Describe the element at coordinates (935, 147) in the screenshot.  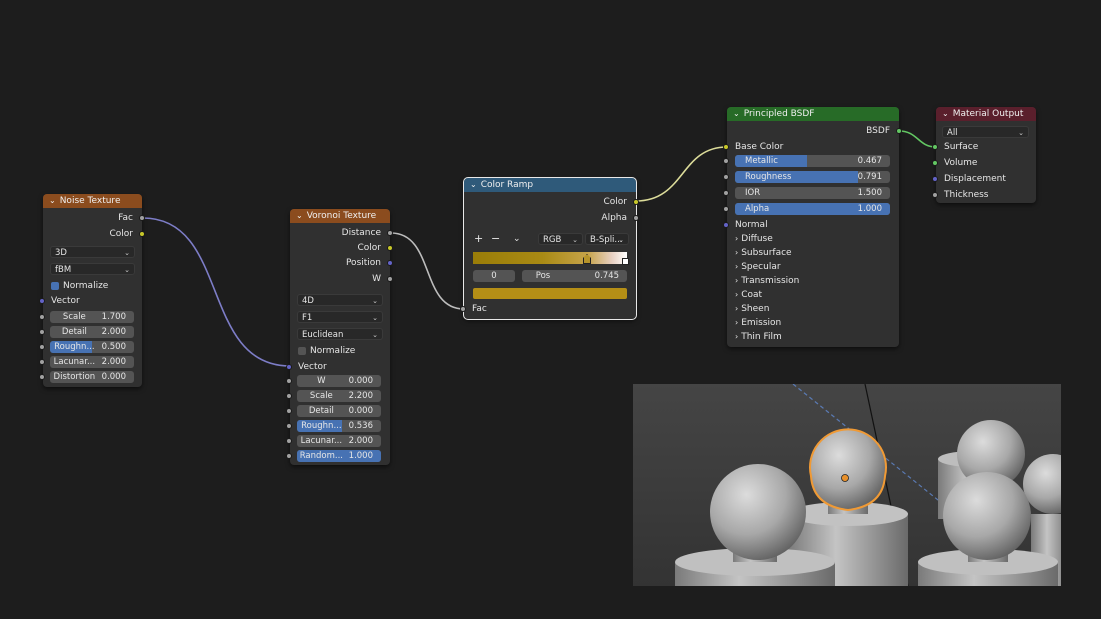
I see `socket-surface` at that location.